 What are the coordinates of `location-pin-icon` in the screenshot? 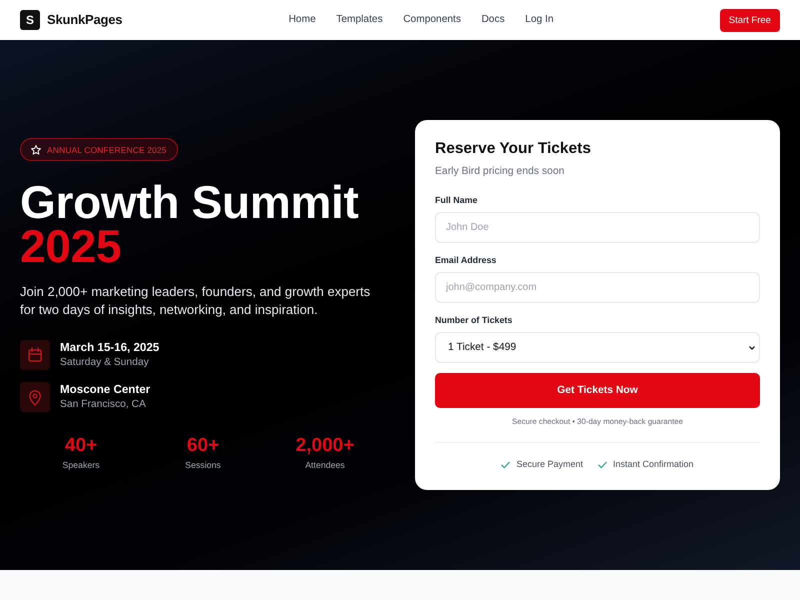 It's located at (35, 397).